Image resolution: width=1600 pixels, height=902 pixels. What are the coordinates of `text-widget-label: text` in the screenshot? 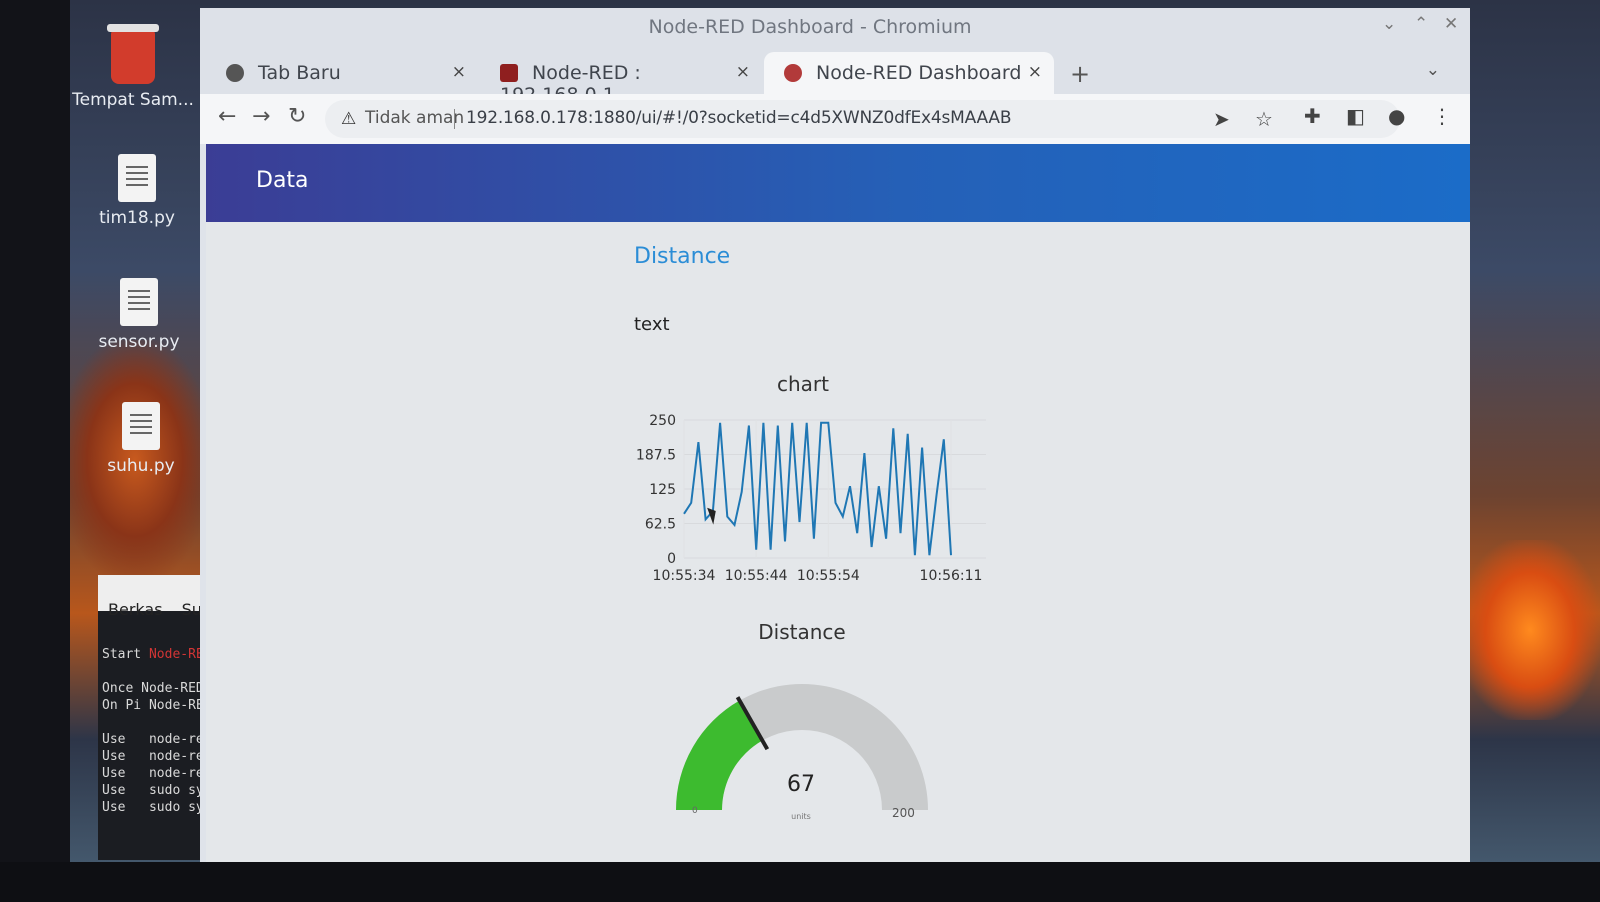 It's located at (652, 324).